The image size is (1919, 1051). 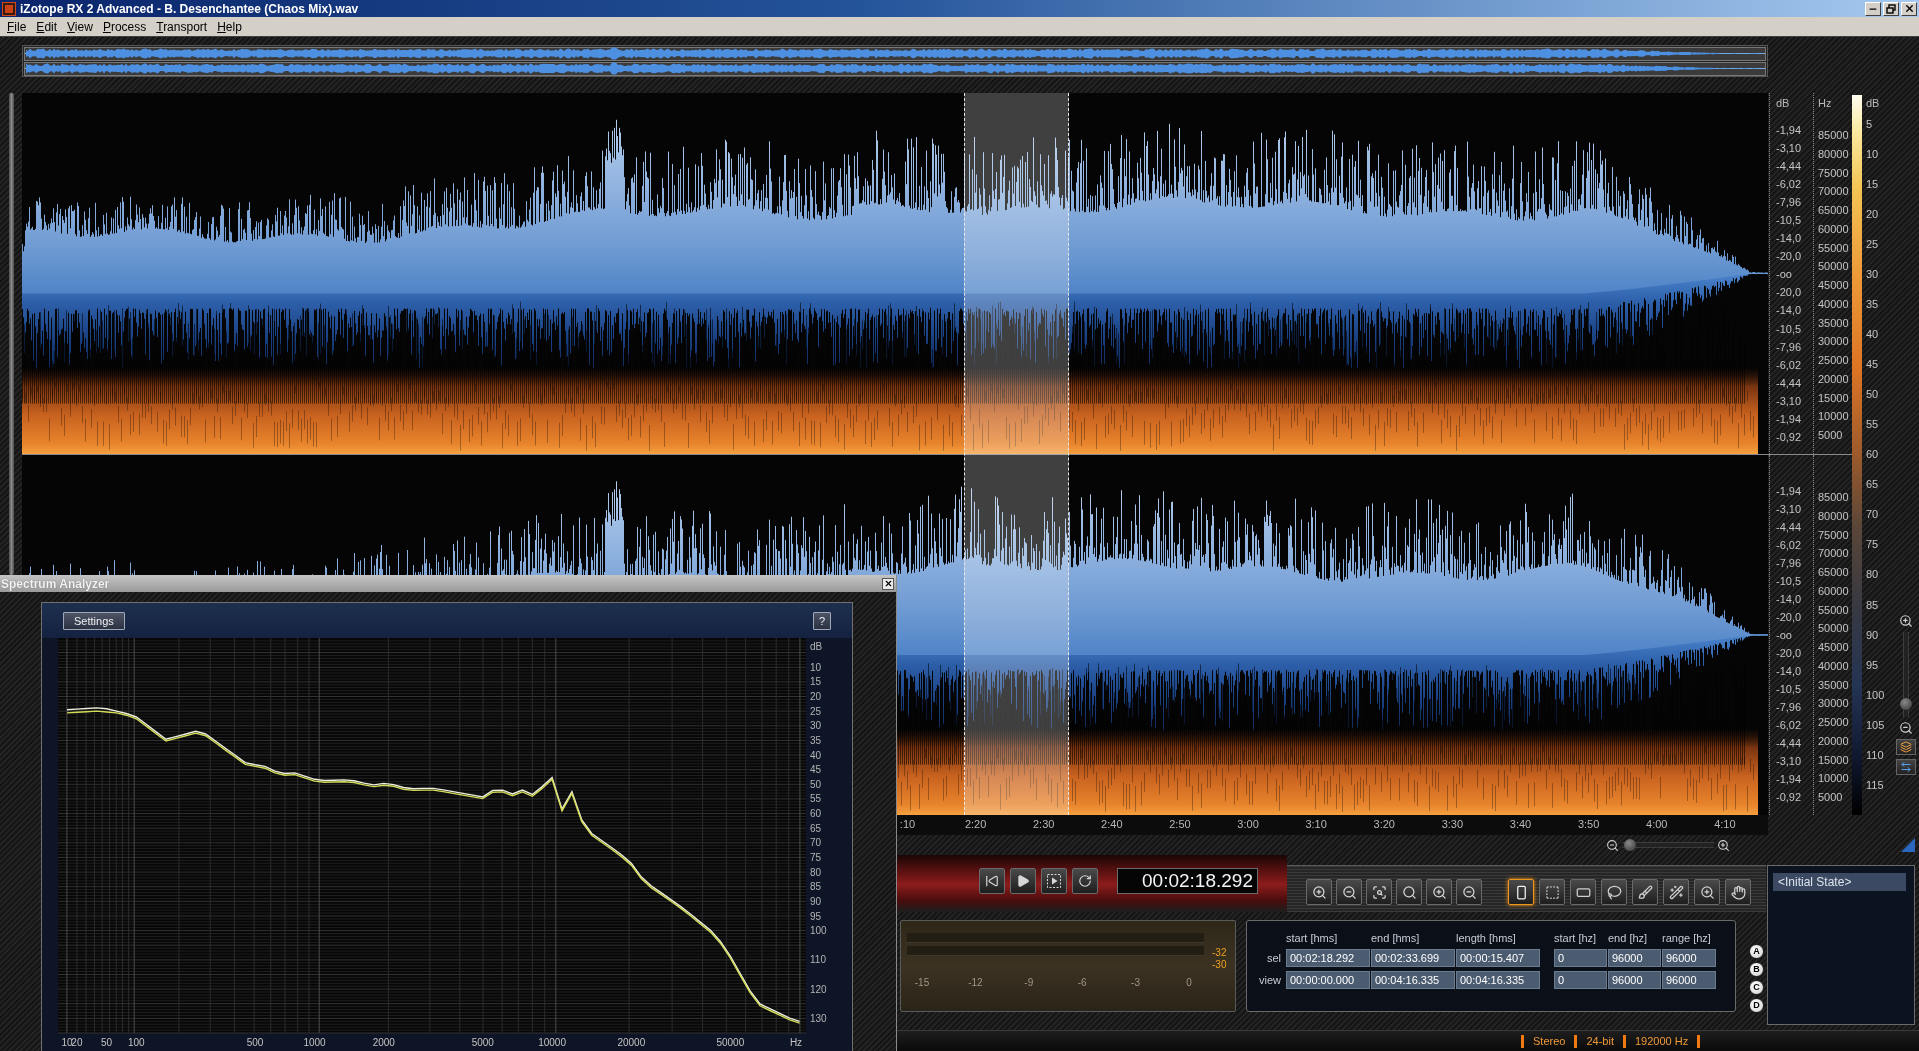 I want to click on snapshot-button: A, so click(x=1756, y=951).